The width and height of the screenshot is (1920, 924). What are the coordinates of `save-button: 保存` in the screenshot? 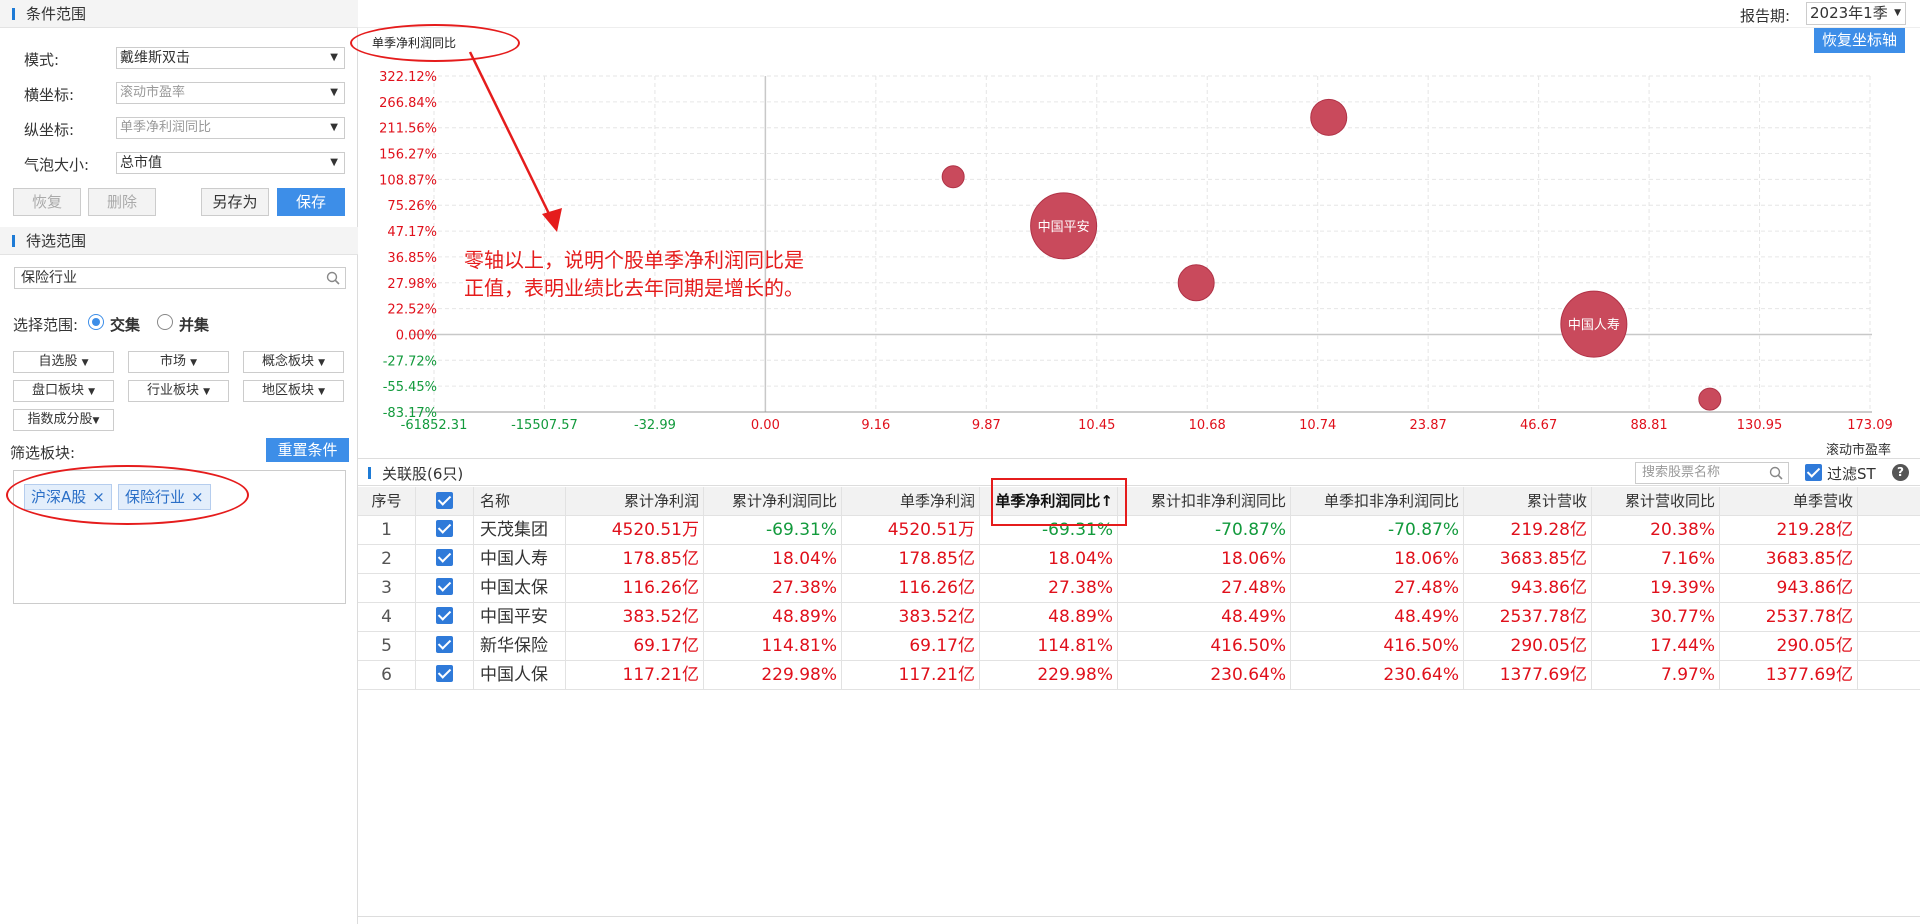 It's located at (311, 202).